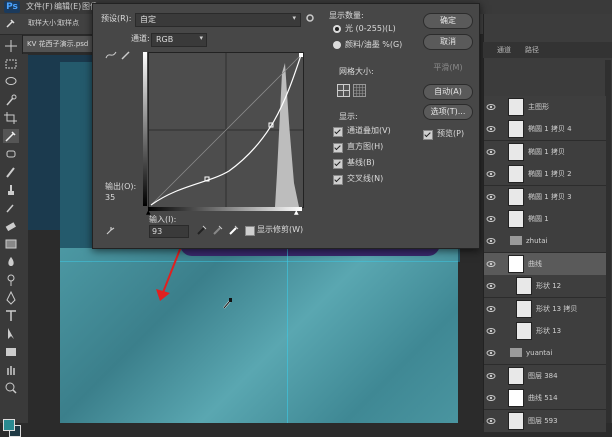  Describe the element at coordinates (338, 148) in the screenshot. I see `histogram-checkbox` at that location.